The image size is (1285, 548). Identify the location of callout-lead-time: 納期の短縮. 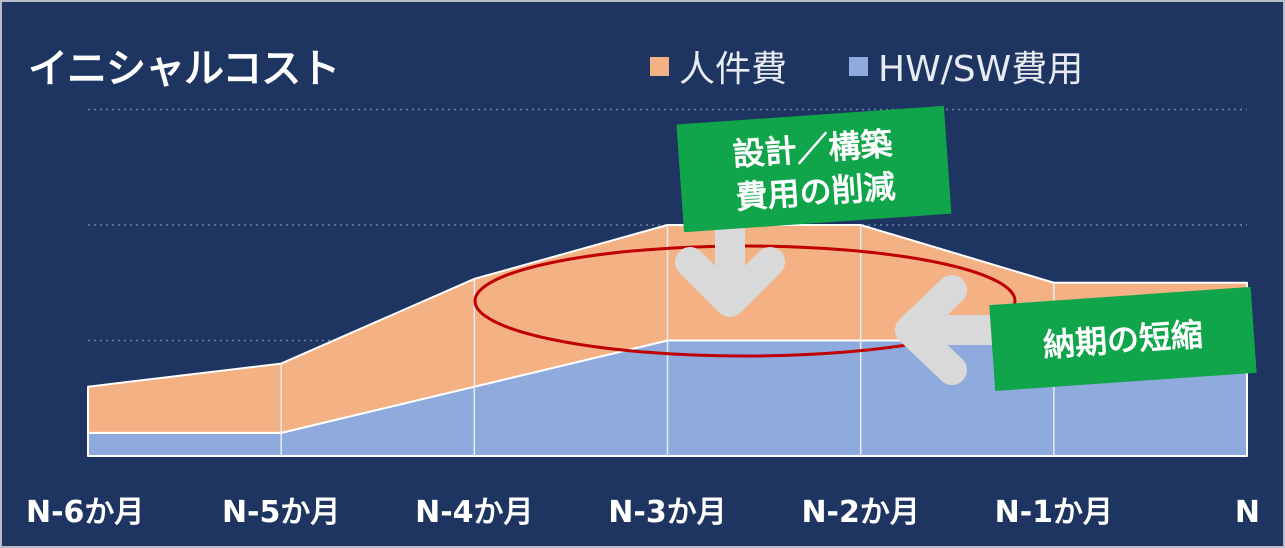
(1123, 338).